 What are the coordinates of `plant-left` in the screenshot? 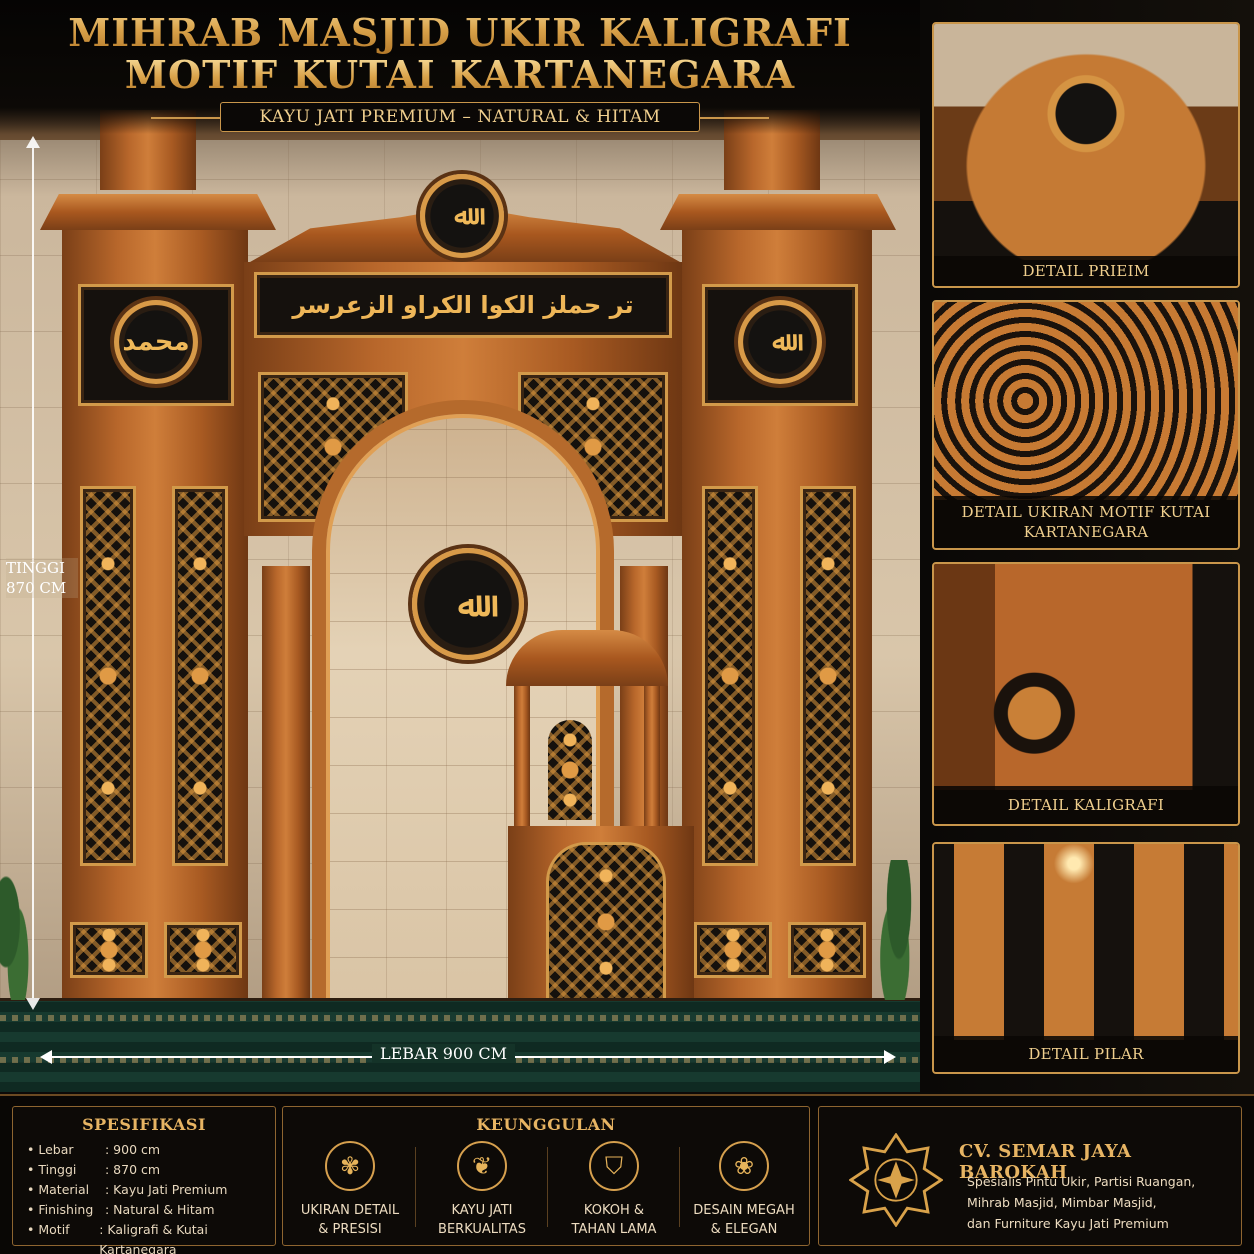 It's located at (15, 935).